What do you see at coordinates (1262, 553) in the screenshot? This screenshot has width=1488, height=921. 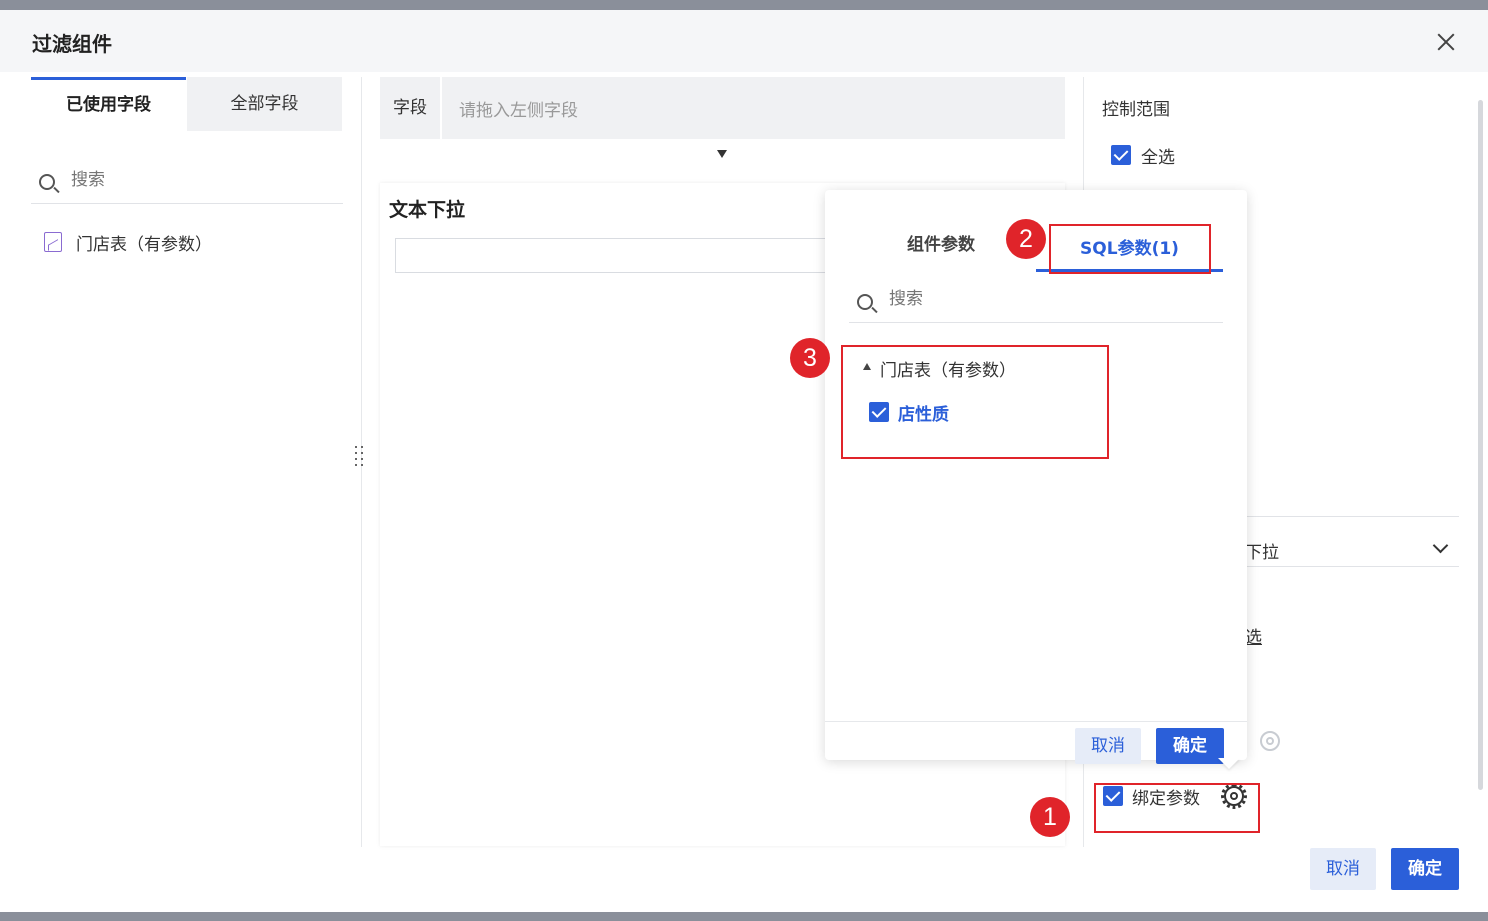 I see `component-type-value: 下拉` at bounding box center [1262, 553].